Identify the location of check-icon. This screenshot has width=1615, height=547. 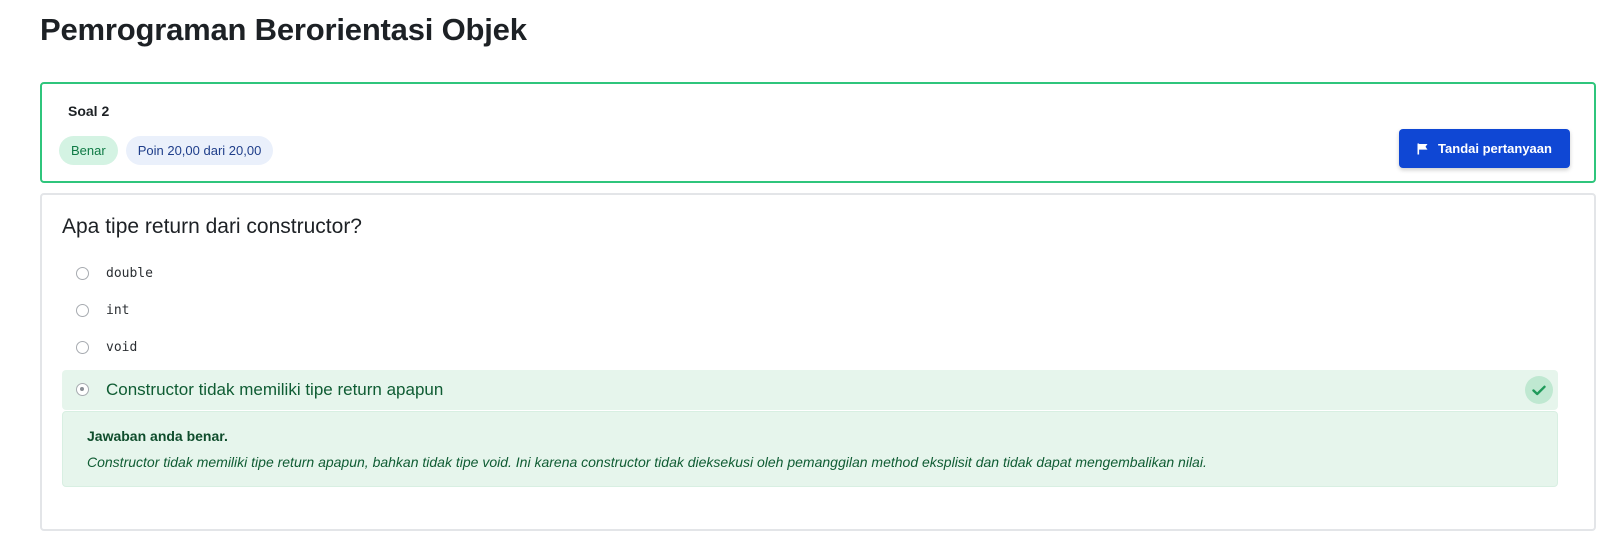
(1539, 390).